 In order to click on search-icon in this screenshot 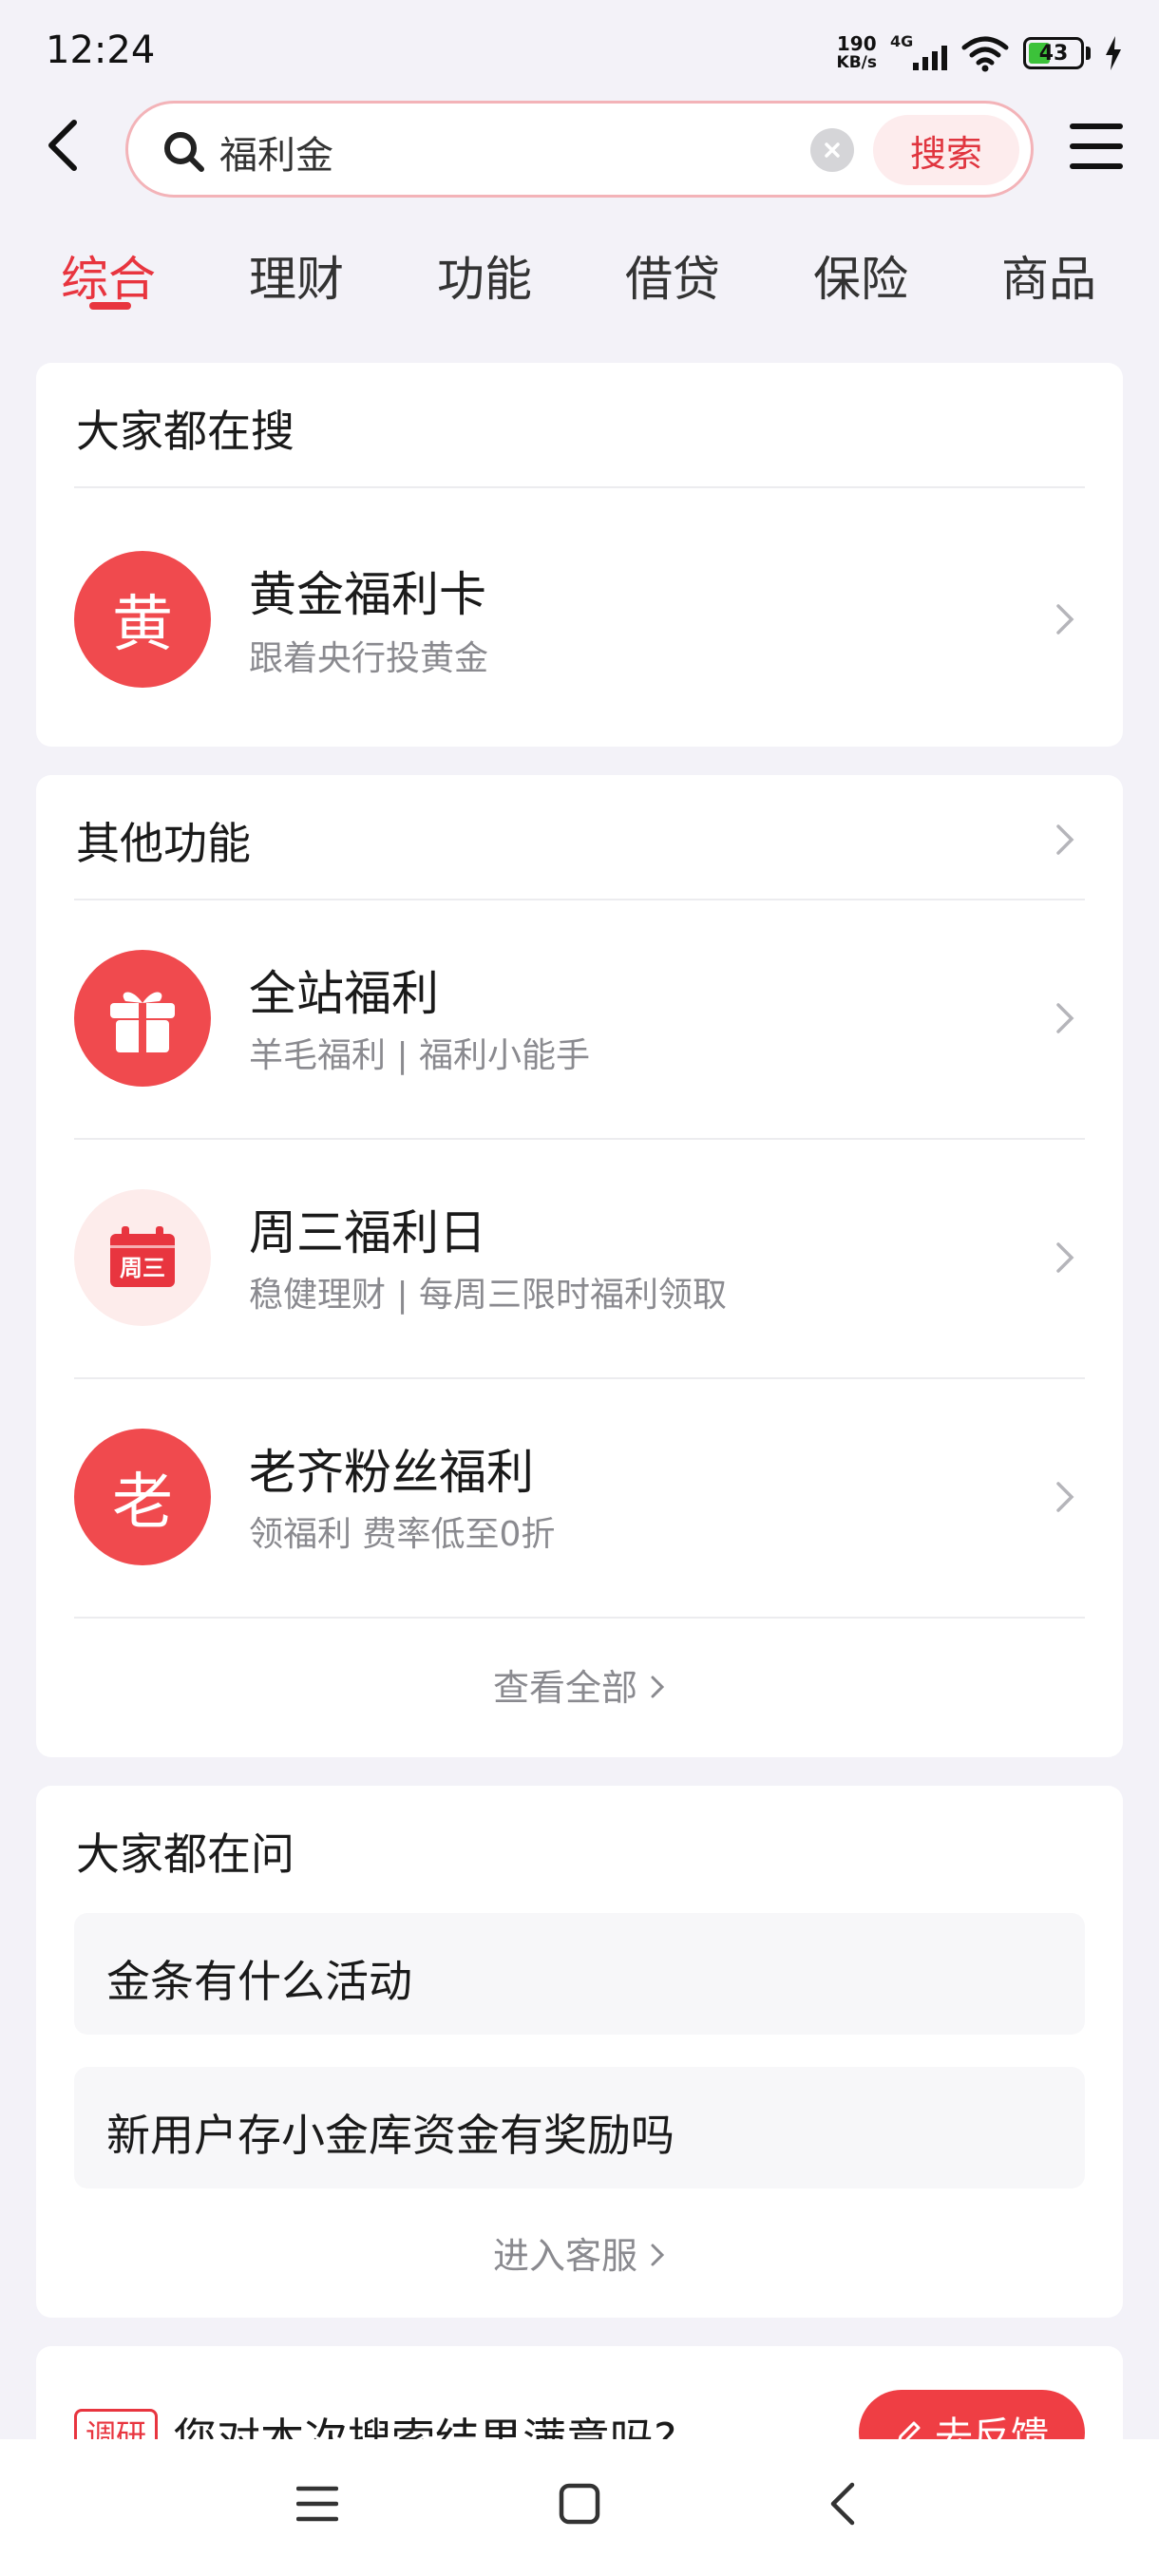, I will do `click(184, 152)`.